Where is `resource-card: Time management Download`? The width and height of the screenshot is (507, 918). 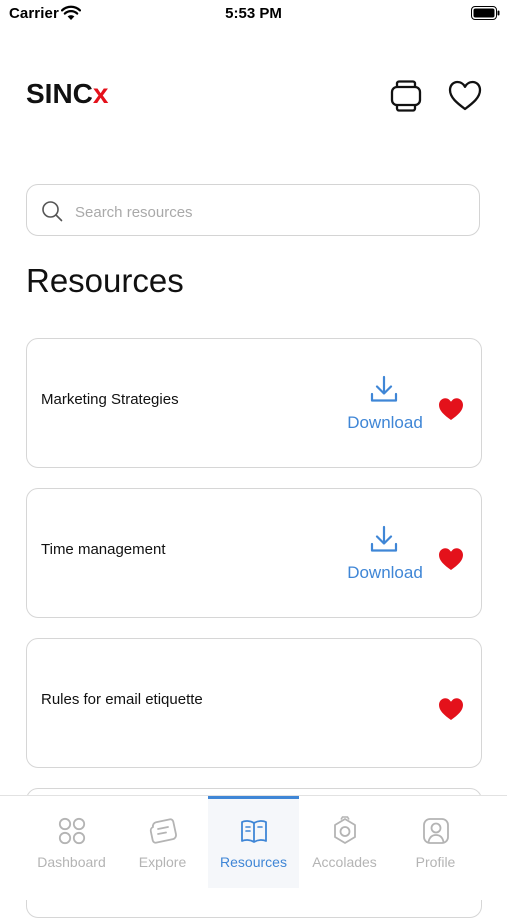 resource-card: Time management Download is located at coordinates (254, 553).